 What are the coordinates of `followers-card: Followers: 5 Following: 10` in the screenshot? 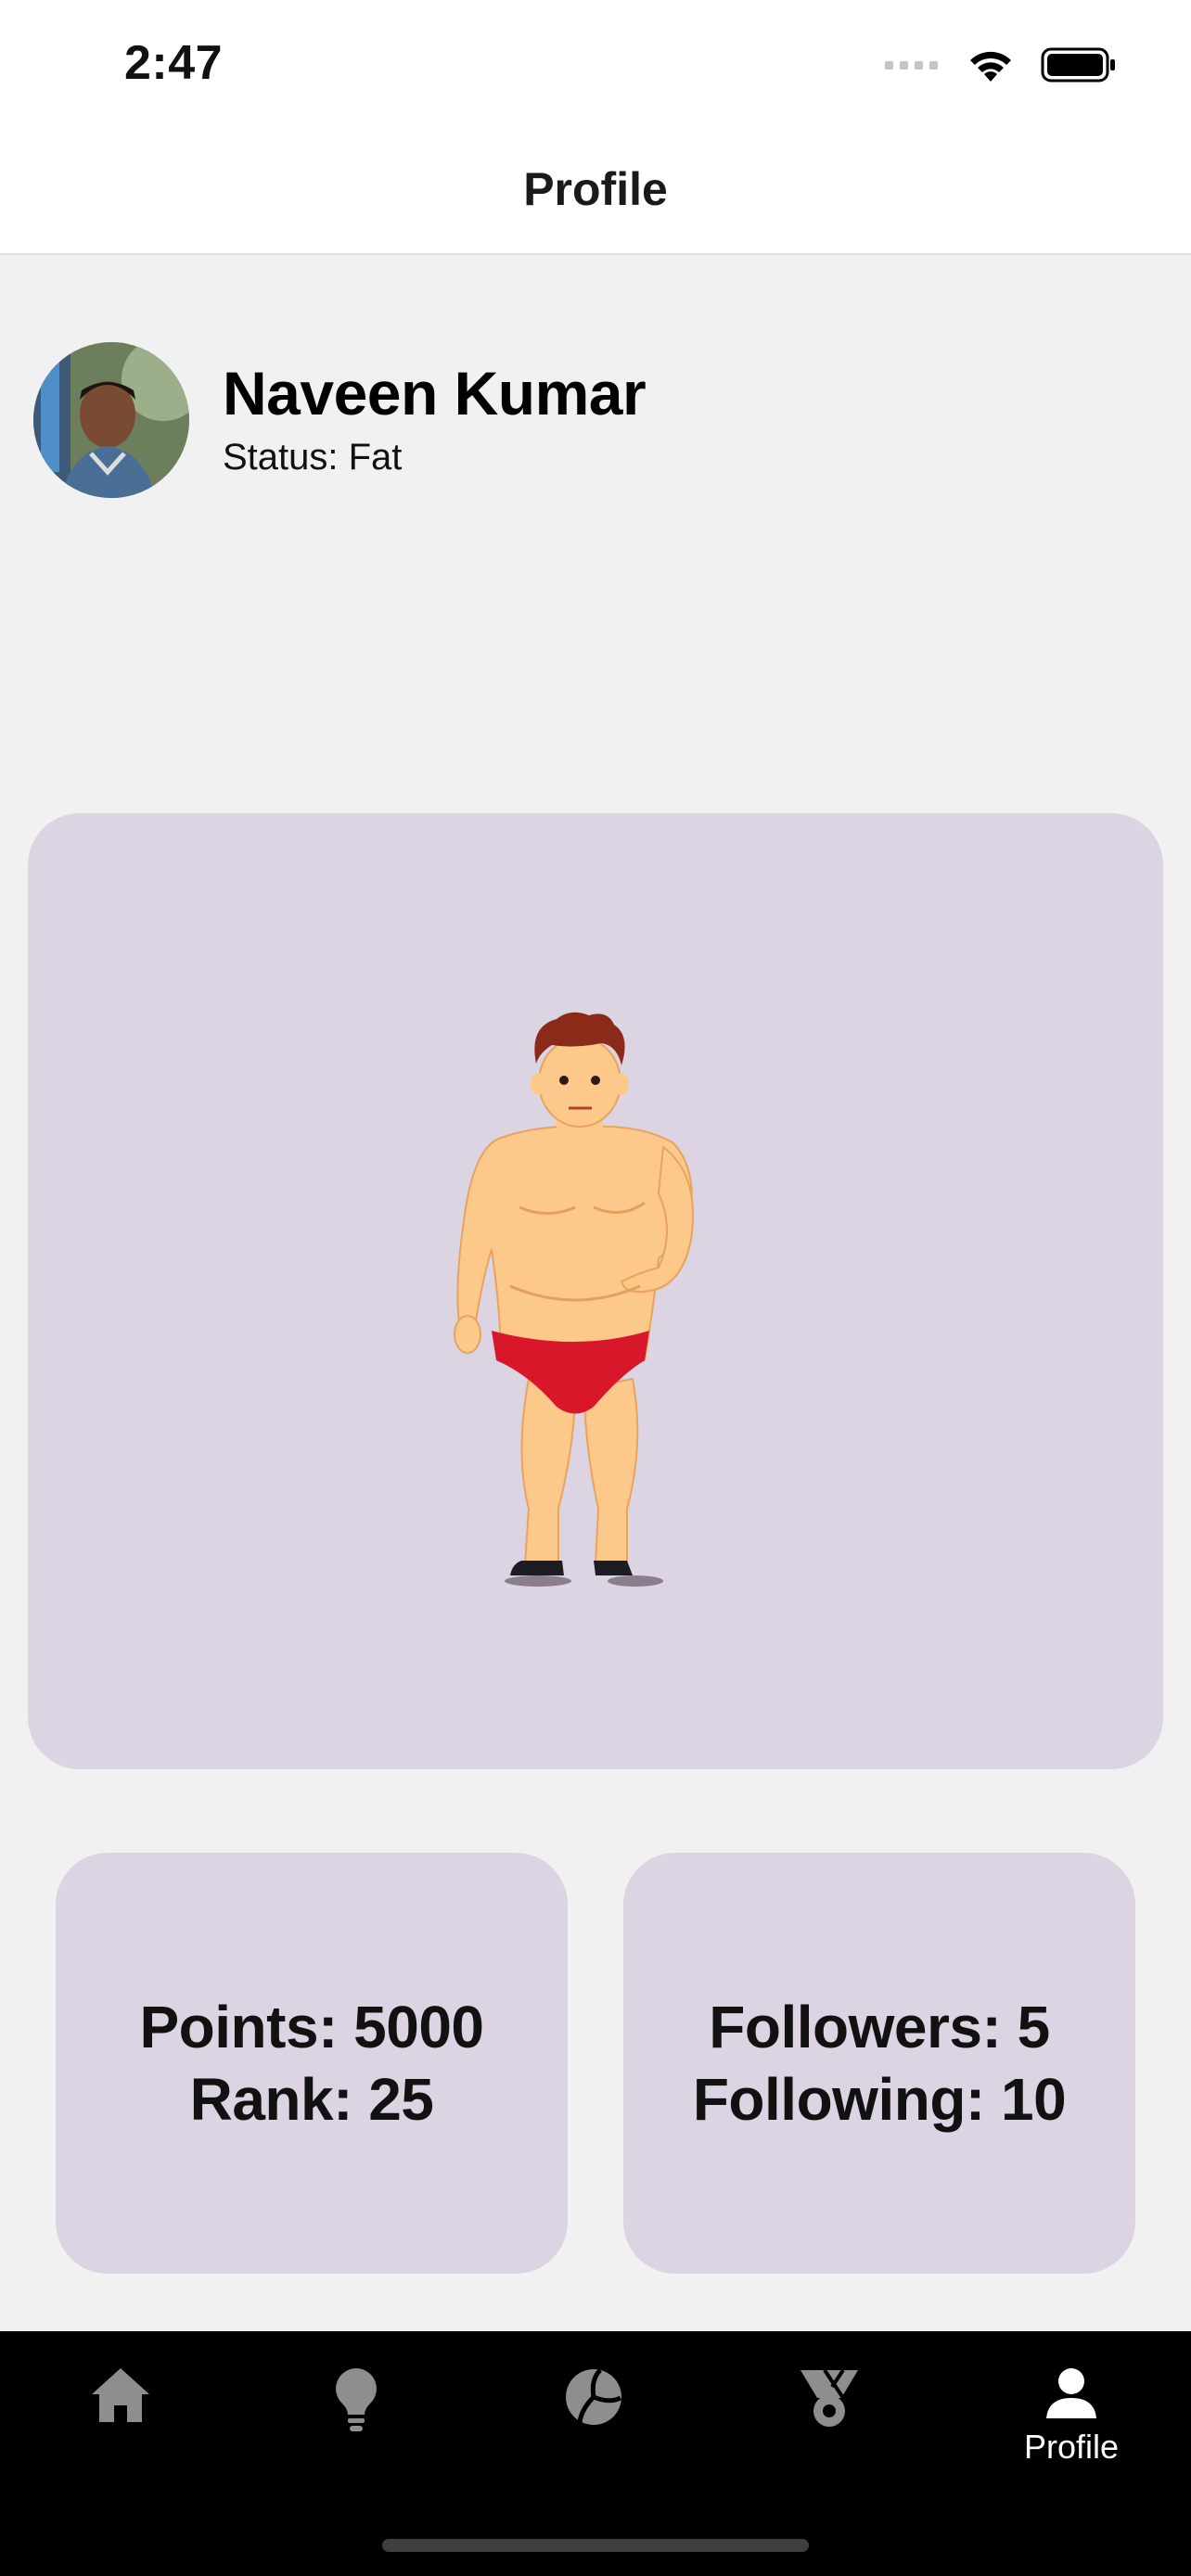 It's located at (879, 2063).